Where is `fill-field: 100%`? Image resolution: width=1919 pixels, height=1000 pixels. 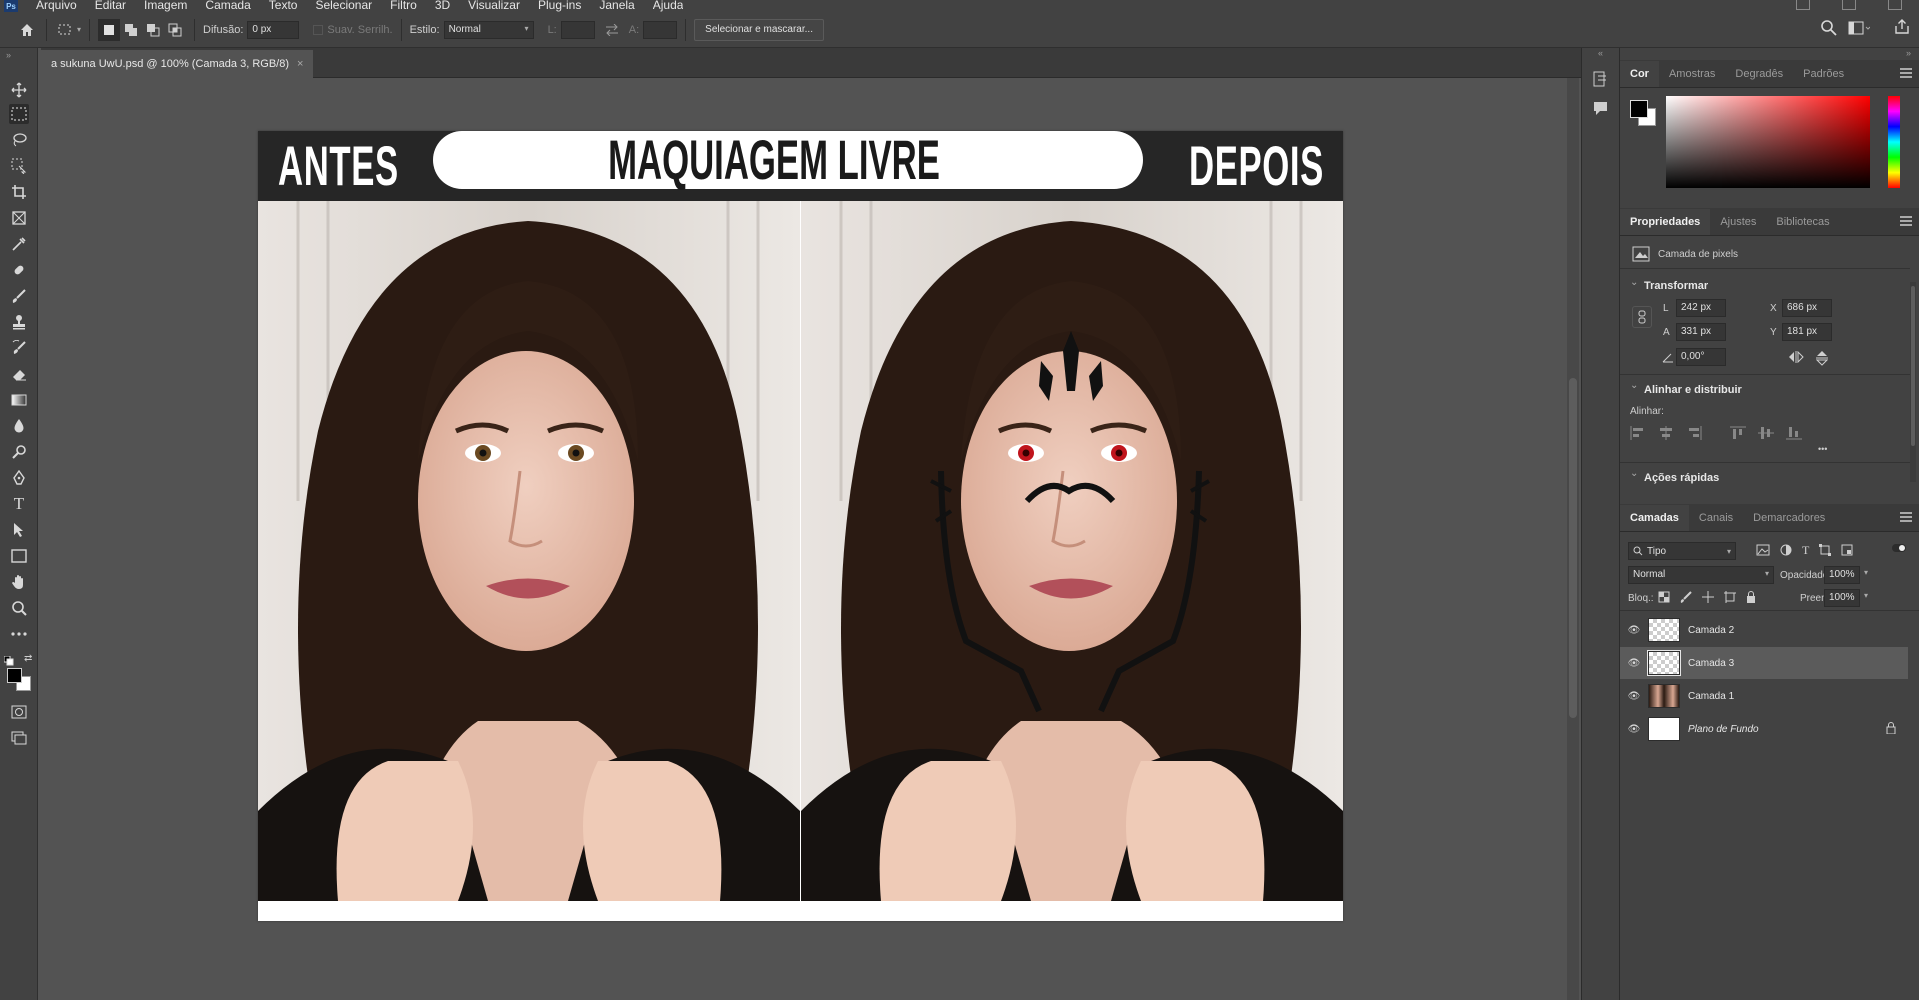 fill-field: 100% is located at coordinates (1842, 598).